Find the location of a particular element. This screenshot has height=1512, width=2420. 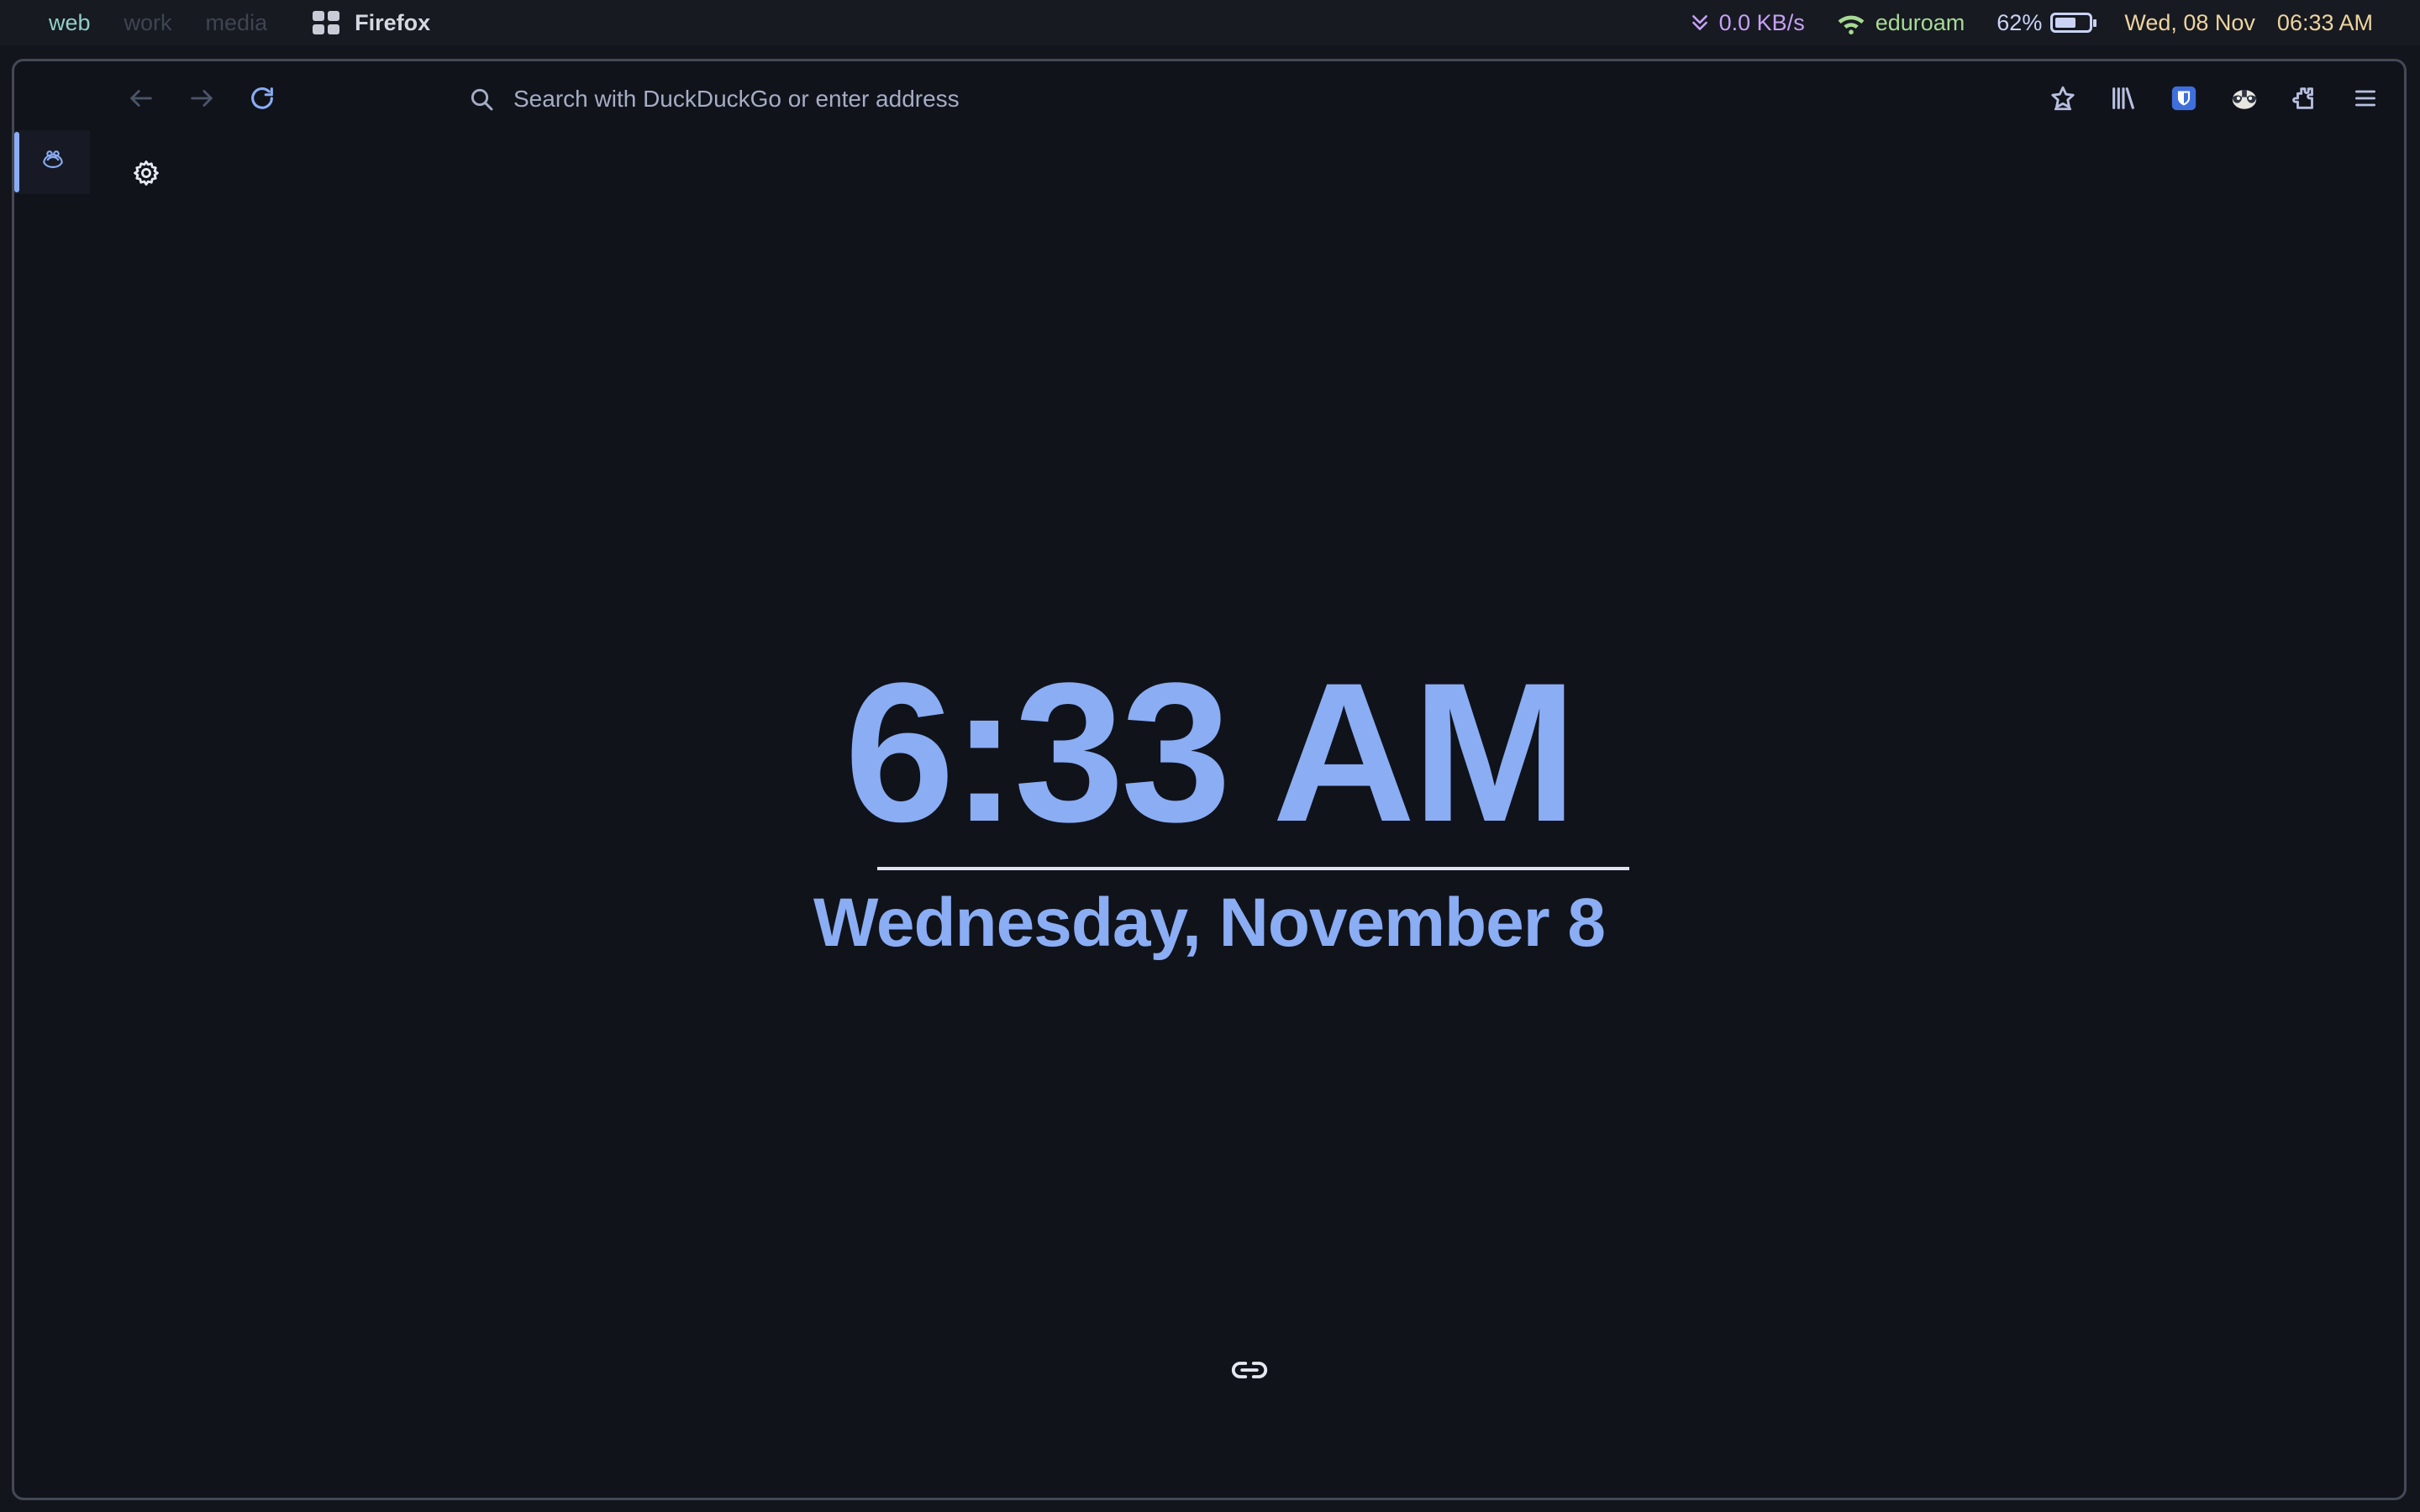

newtab-date: Wednesday, November 8 is located at coordinates (1209, 923).